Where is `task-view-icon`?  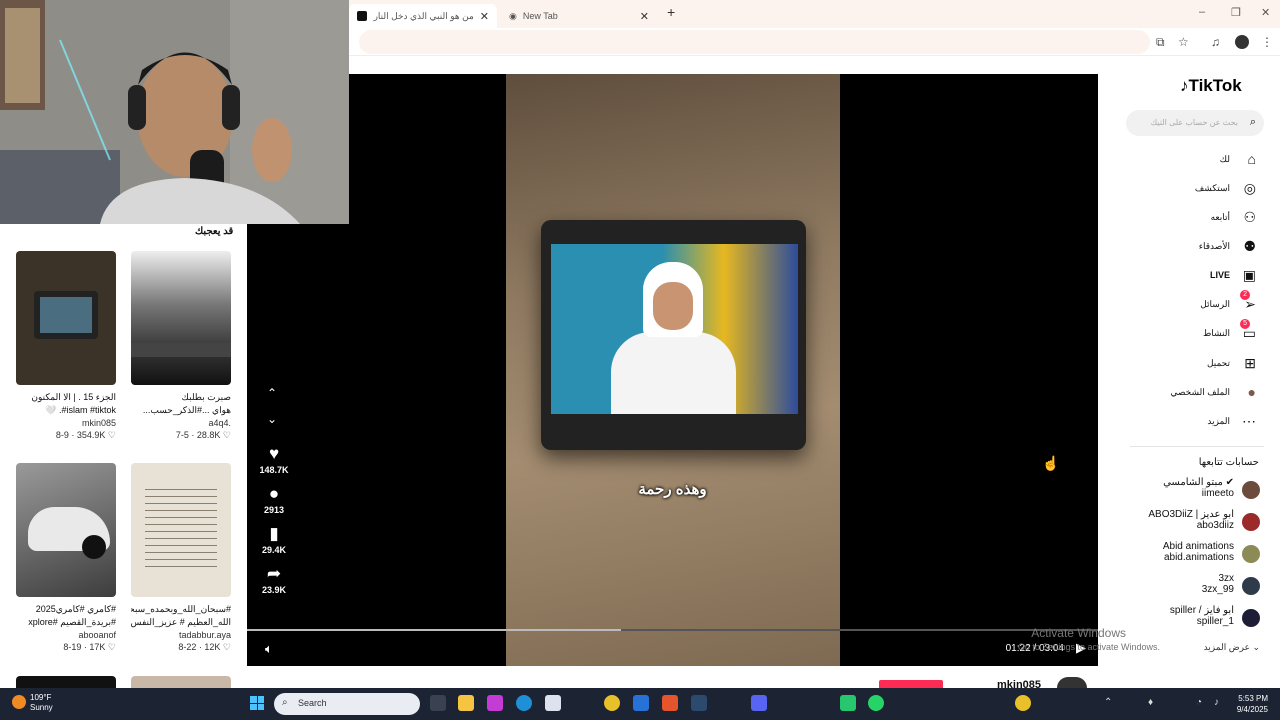 task-view-icon is located at coordinates (438, 703).